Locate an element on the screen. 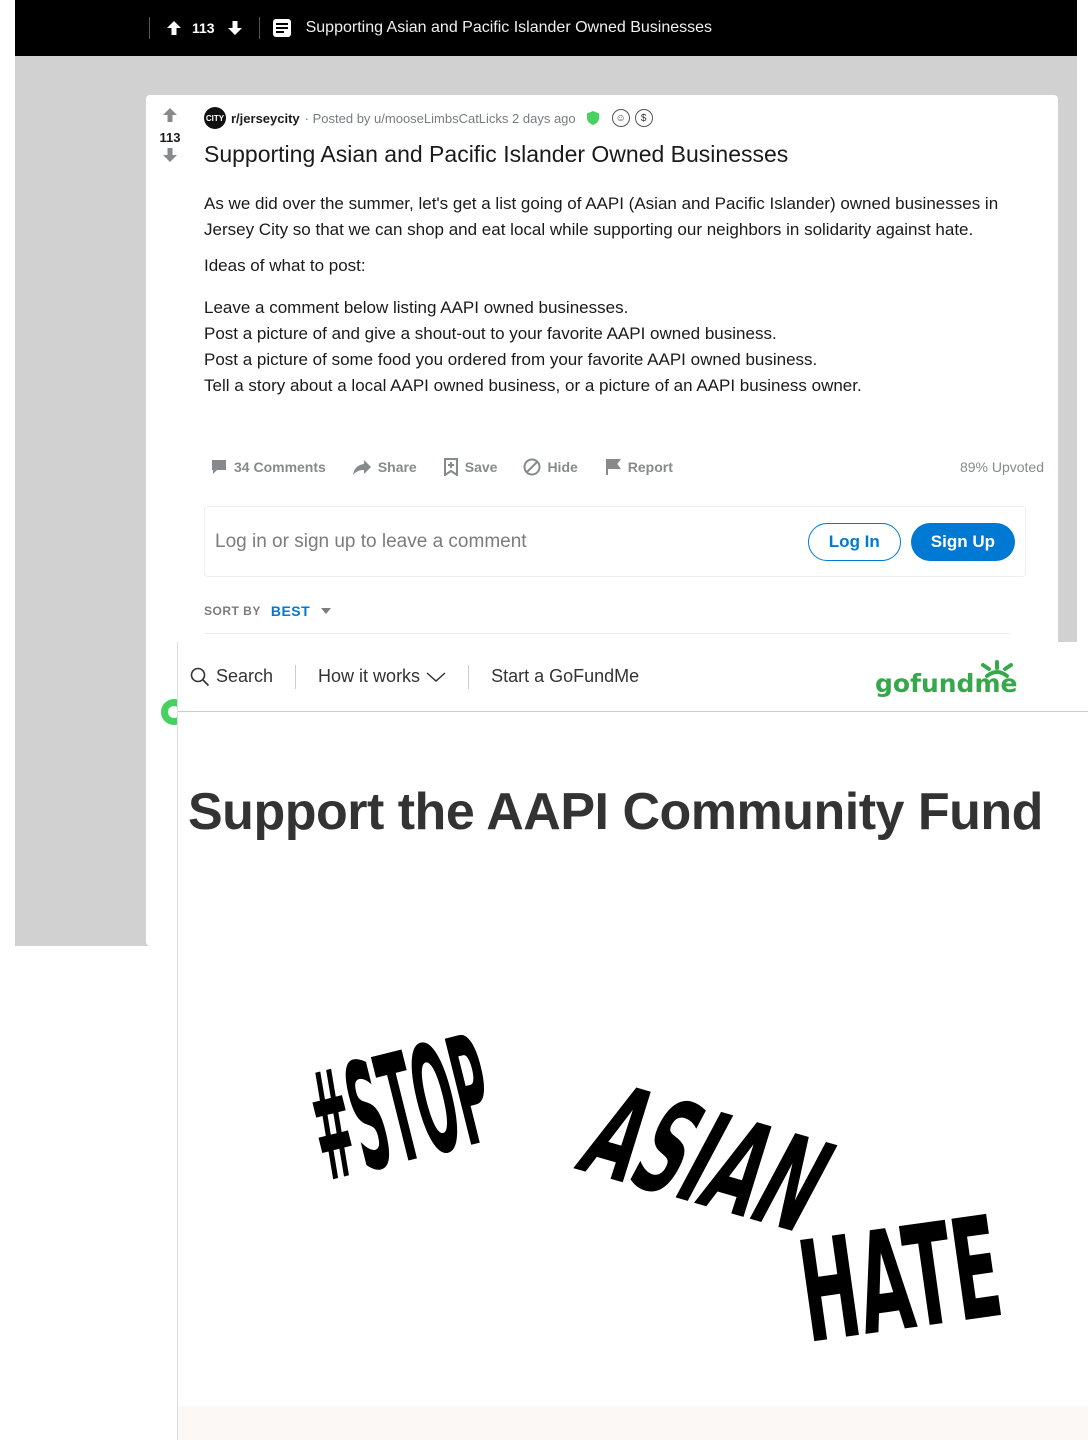 The image size is (1088, 1440). start-gofundme-link: Start a GoFundMe is located at coordinates (565, 676).